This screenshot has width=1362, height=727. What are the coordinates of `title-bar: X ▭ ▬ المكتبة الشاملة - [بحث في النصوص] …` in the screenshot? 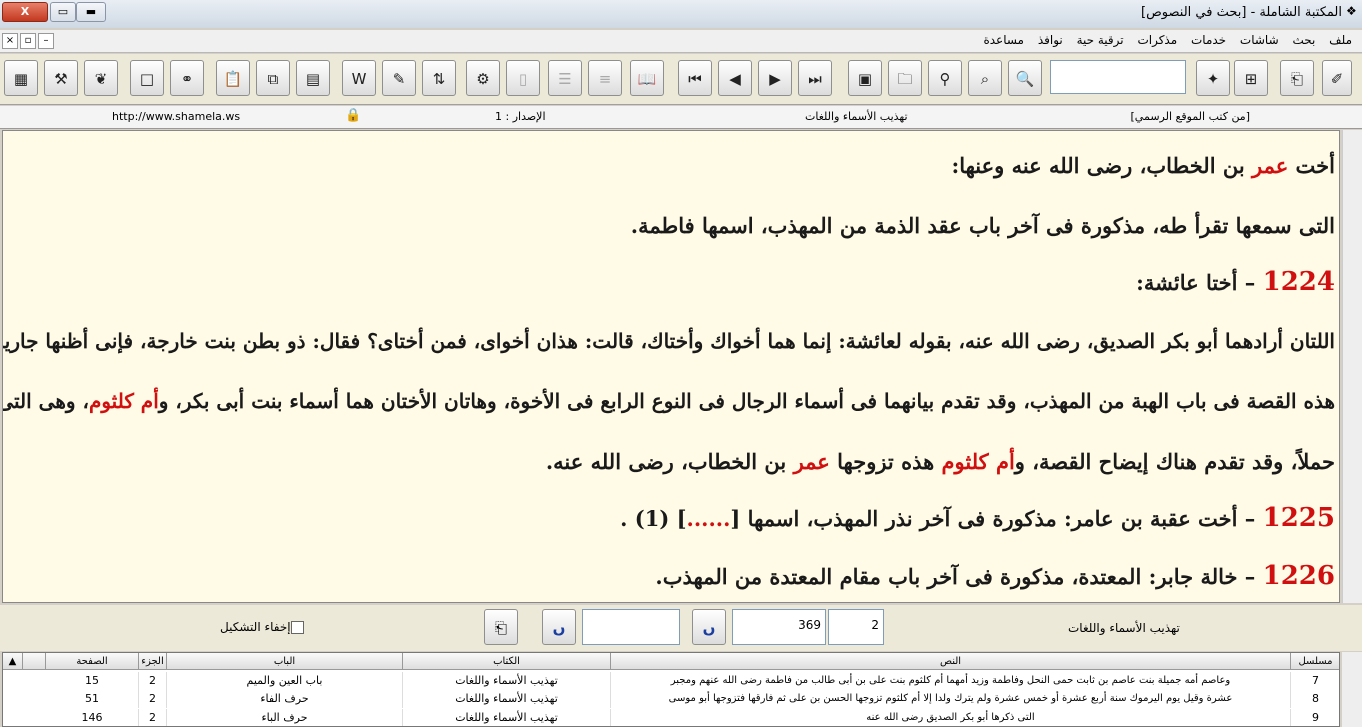 It's located at (681, 14).